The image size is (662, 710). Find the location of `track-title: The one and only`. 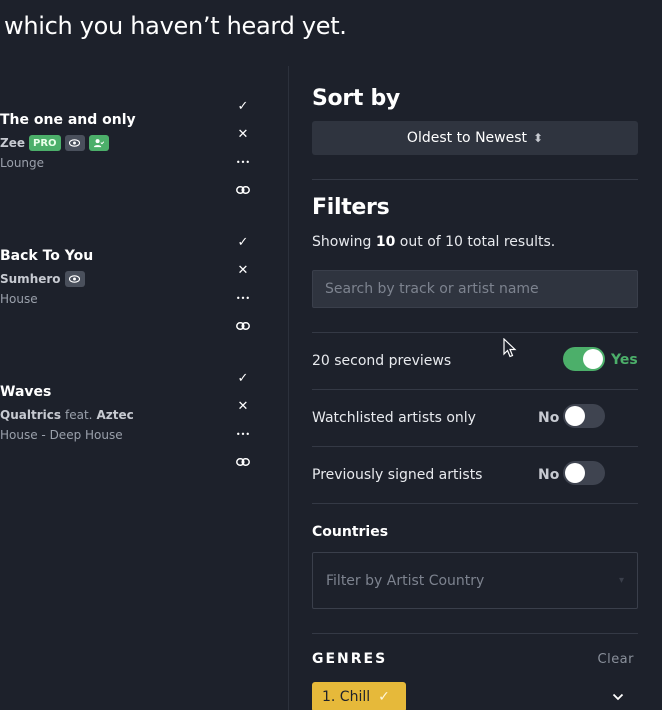

track-title: The one and only is located at coordinates (68, 120).